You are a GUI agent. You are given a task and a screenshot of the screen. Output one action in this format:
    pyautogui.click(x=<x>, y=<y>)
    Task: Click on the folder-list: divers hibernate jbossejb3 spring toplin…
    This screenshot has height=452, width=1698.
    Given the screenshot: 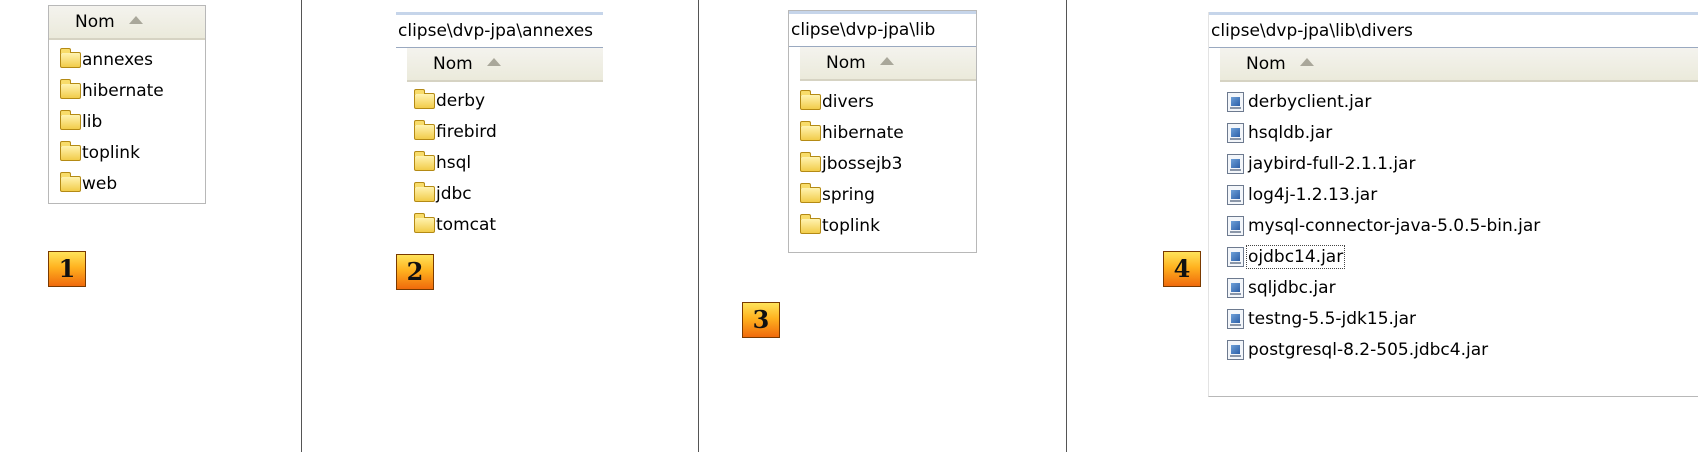 What is the action you would take?
    pyautogui.click(x=888, y=163)
    